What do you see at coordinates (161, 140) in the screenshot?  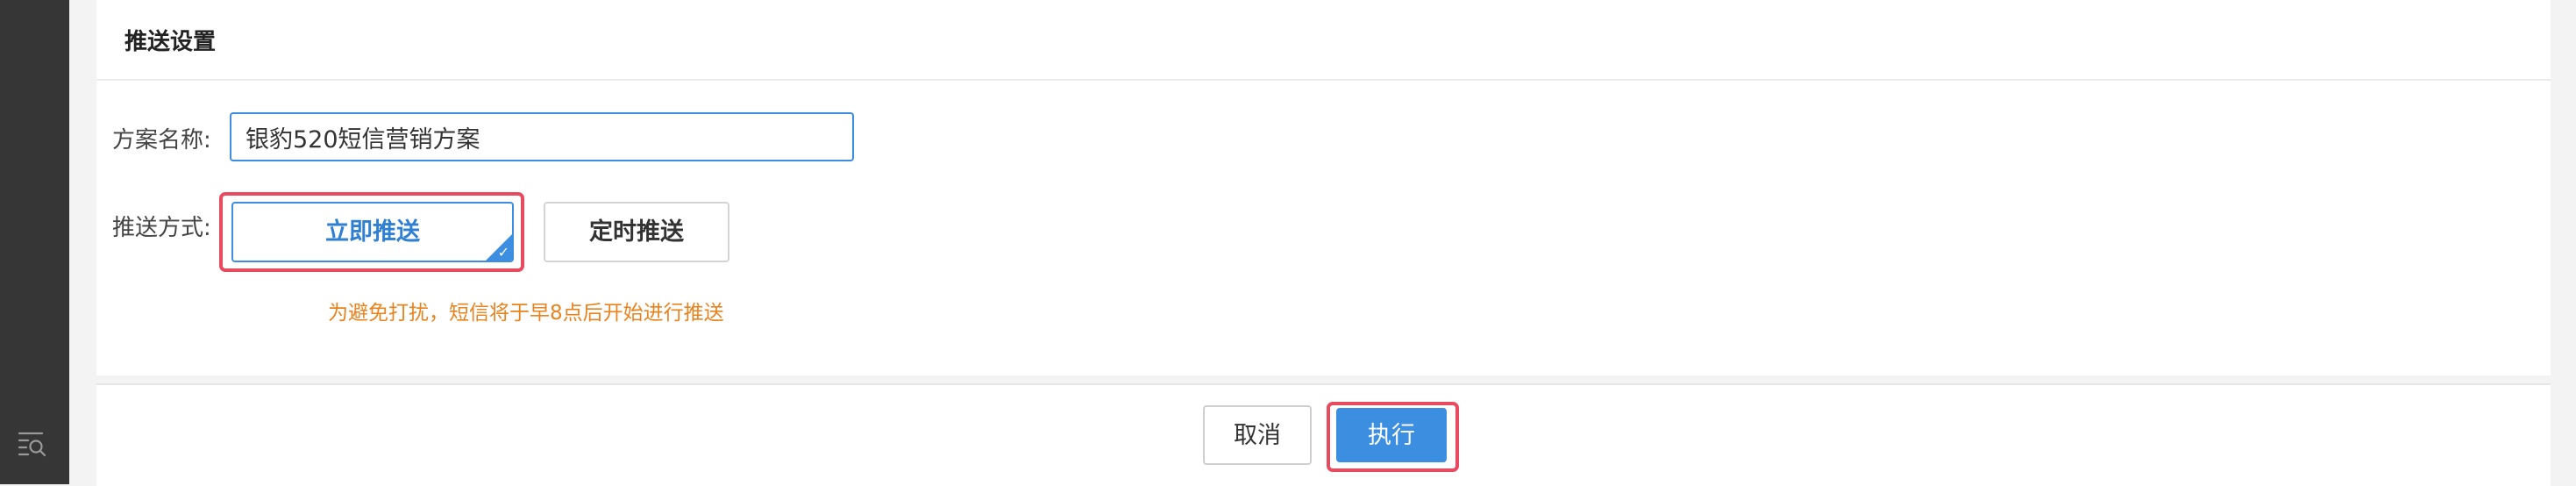 I see `plan-name-label: 方案名称:` at bounding box center [161, 140].